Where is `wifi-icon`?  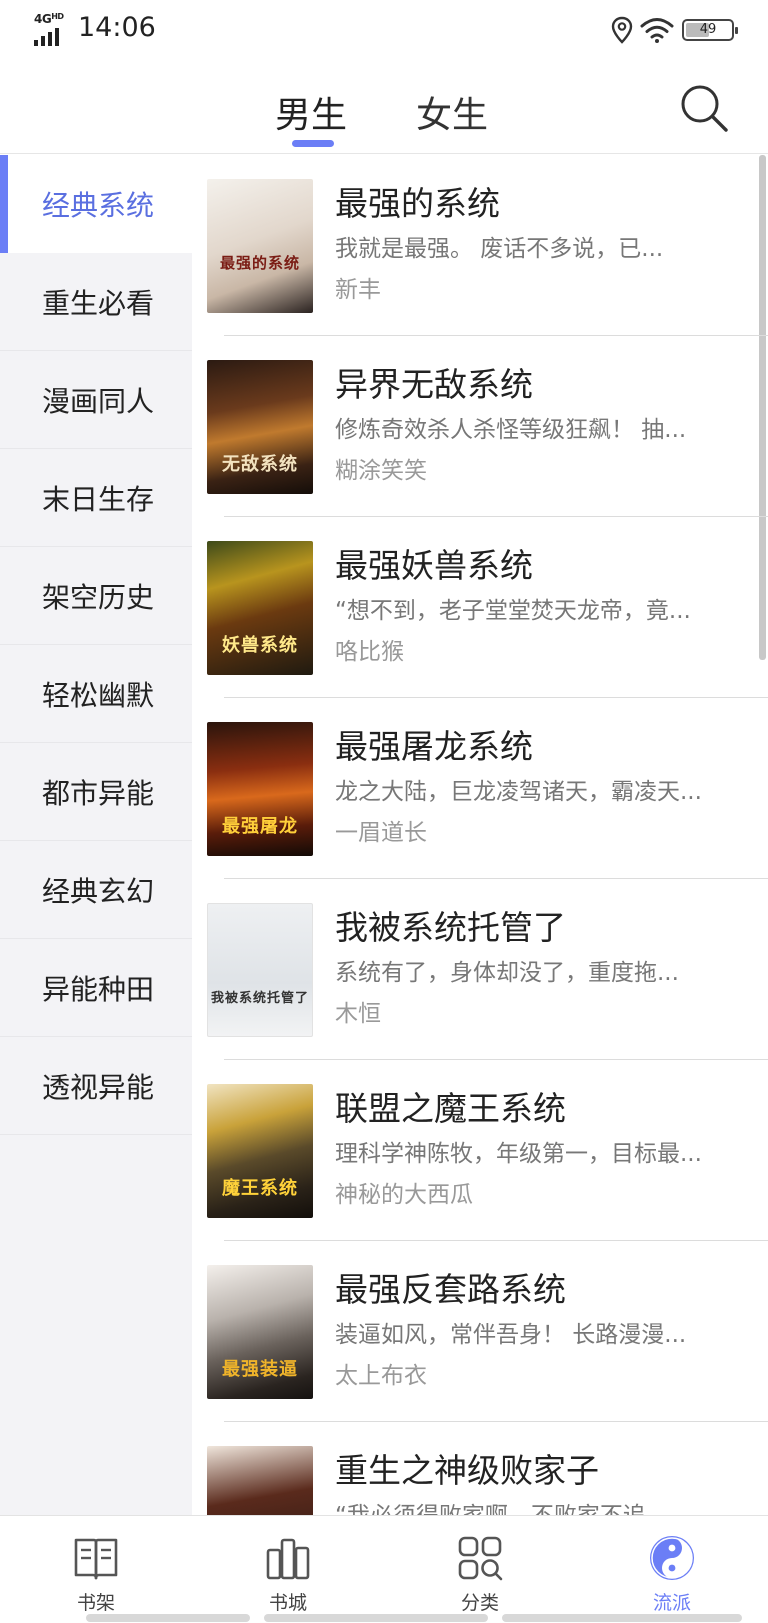
wifi-icon is located at coordinates (657, 30).